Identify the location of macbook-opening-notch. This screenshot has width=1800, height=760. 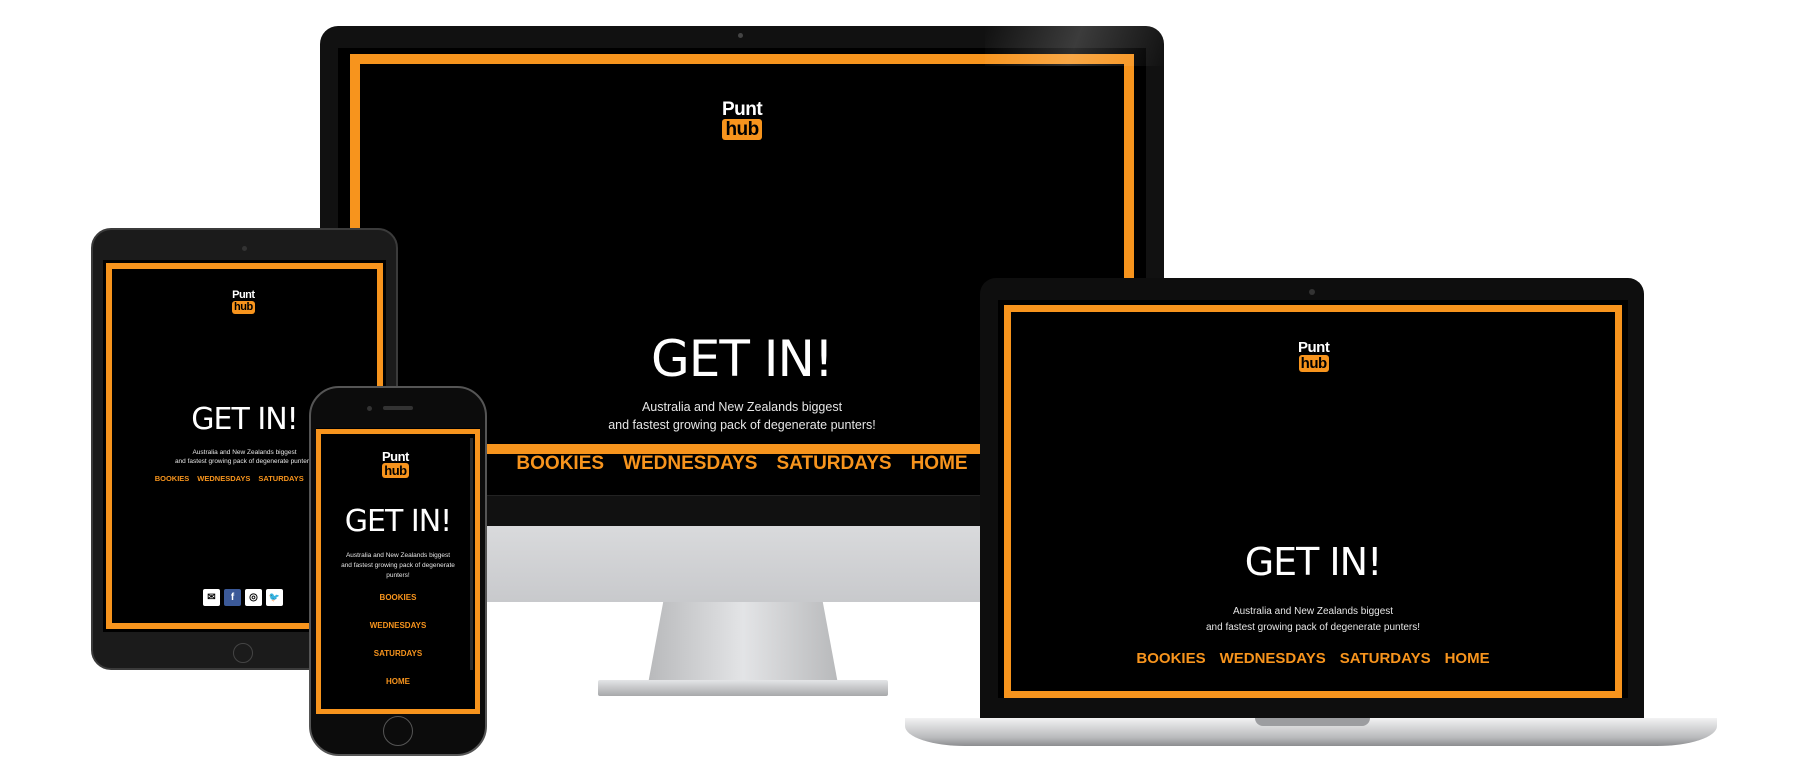
(1312, 722).